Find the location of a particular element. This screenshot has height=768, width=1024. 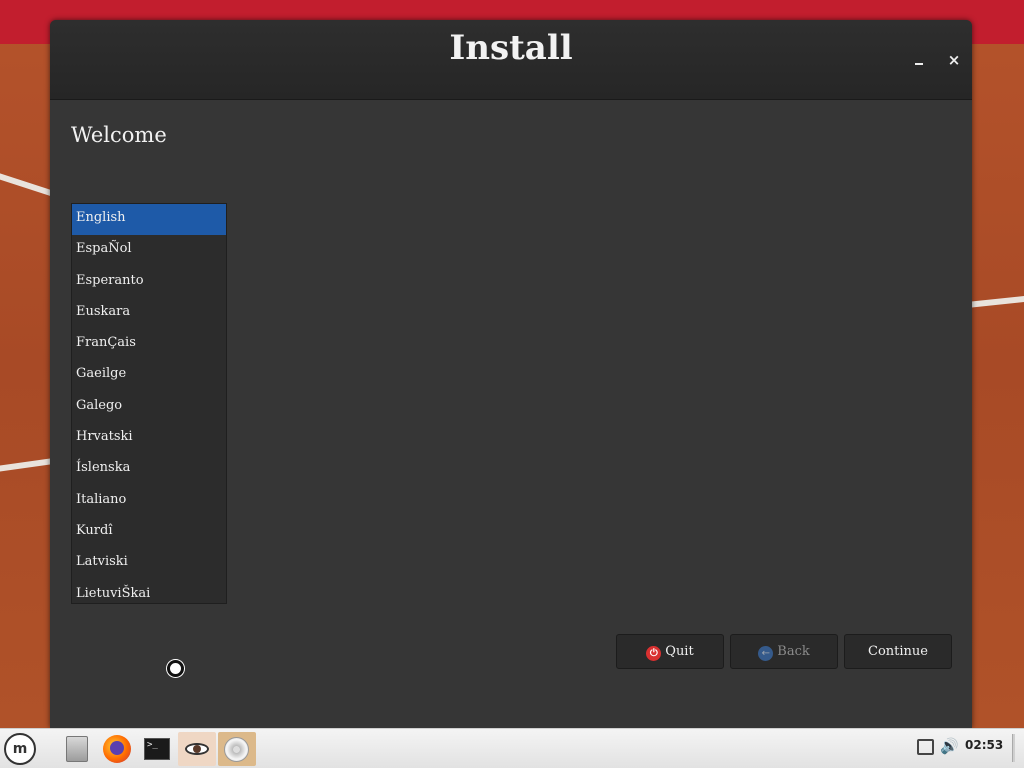

minimize-icon is located at coordinates (919, 64).